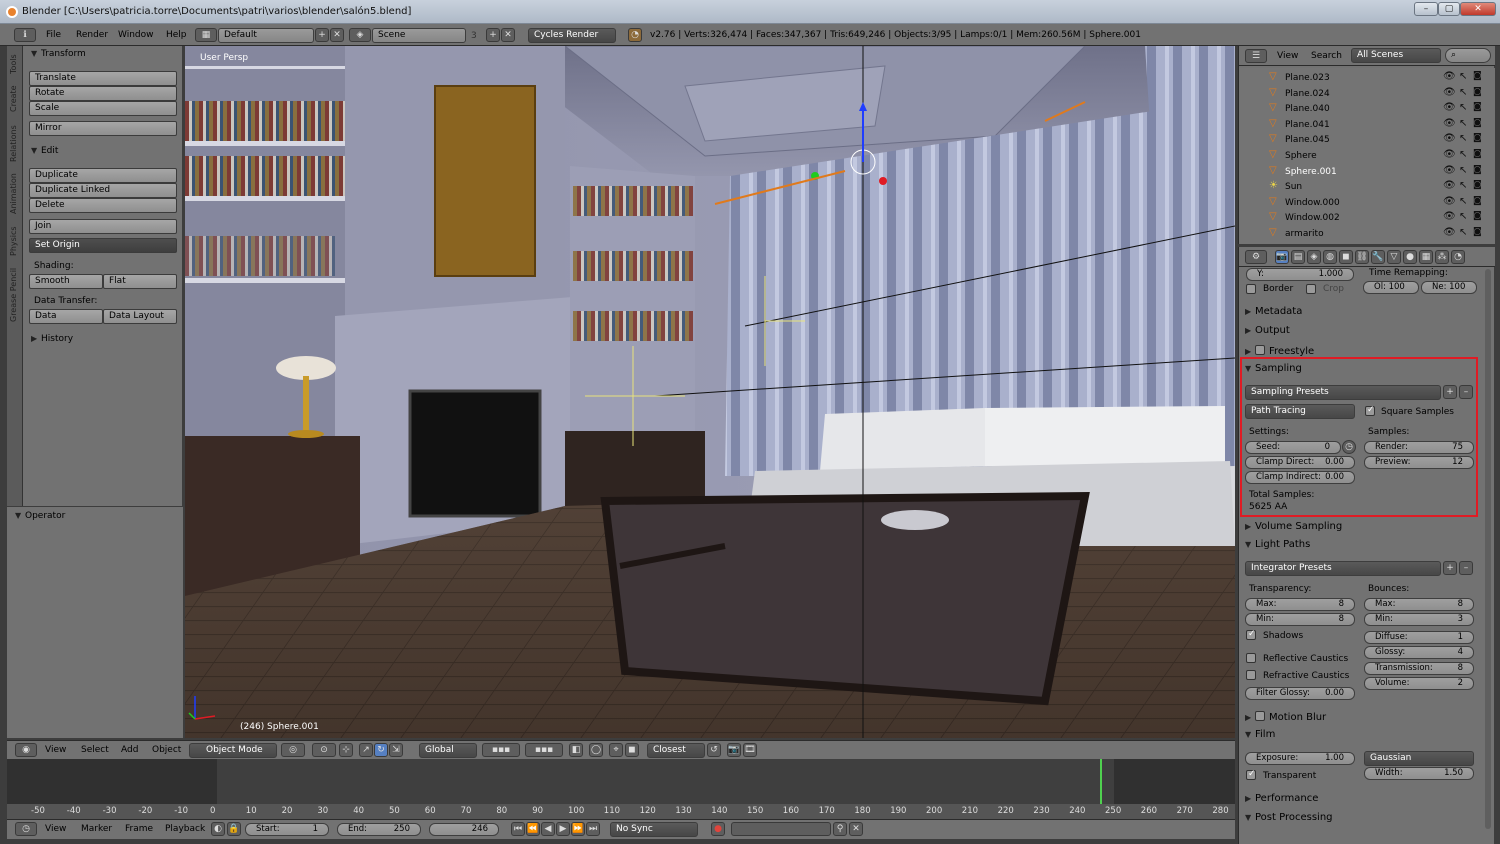 The image size is (1500, 844). Describe the element at coordinates (1419, 652) in the screenshot. I see `glossy-bounces-field: Glossy: 4` at that location.